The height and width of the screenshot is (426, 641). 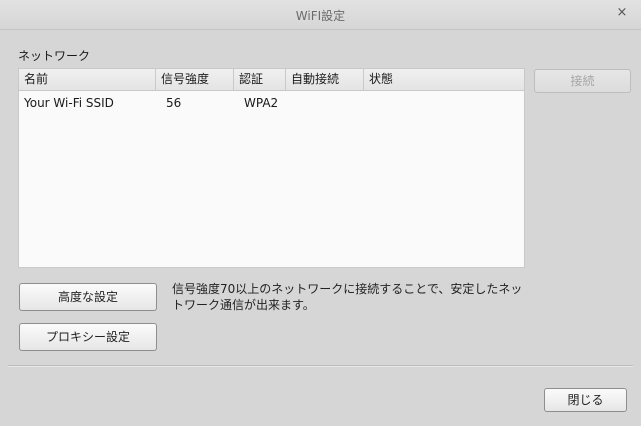 I want to click on table-row: Your Wi-Fi SSID 56 WPA2, so click(x=271, y=103).